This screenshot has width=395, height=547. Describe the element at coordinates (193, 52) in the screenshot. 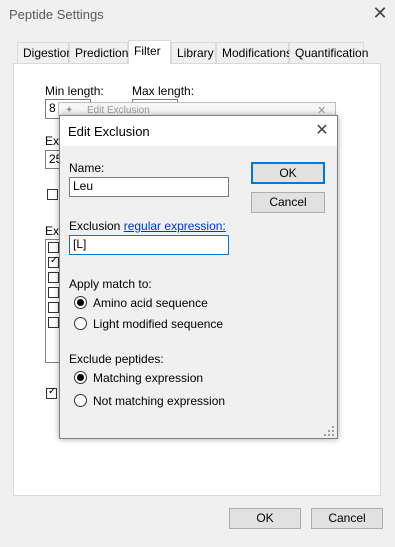

I see `tab-library: Library` at that location.